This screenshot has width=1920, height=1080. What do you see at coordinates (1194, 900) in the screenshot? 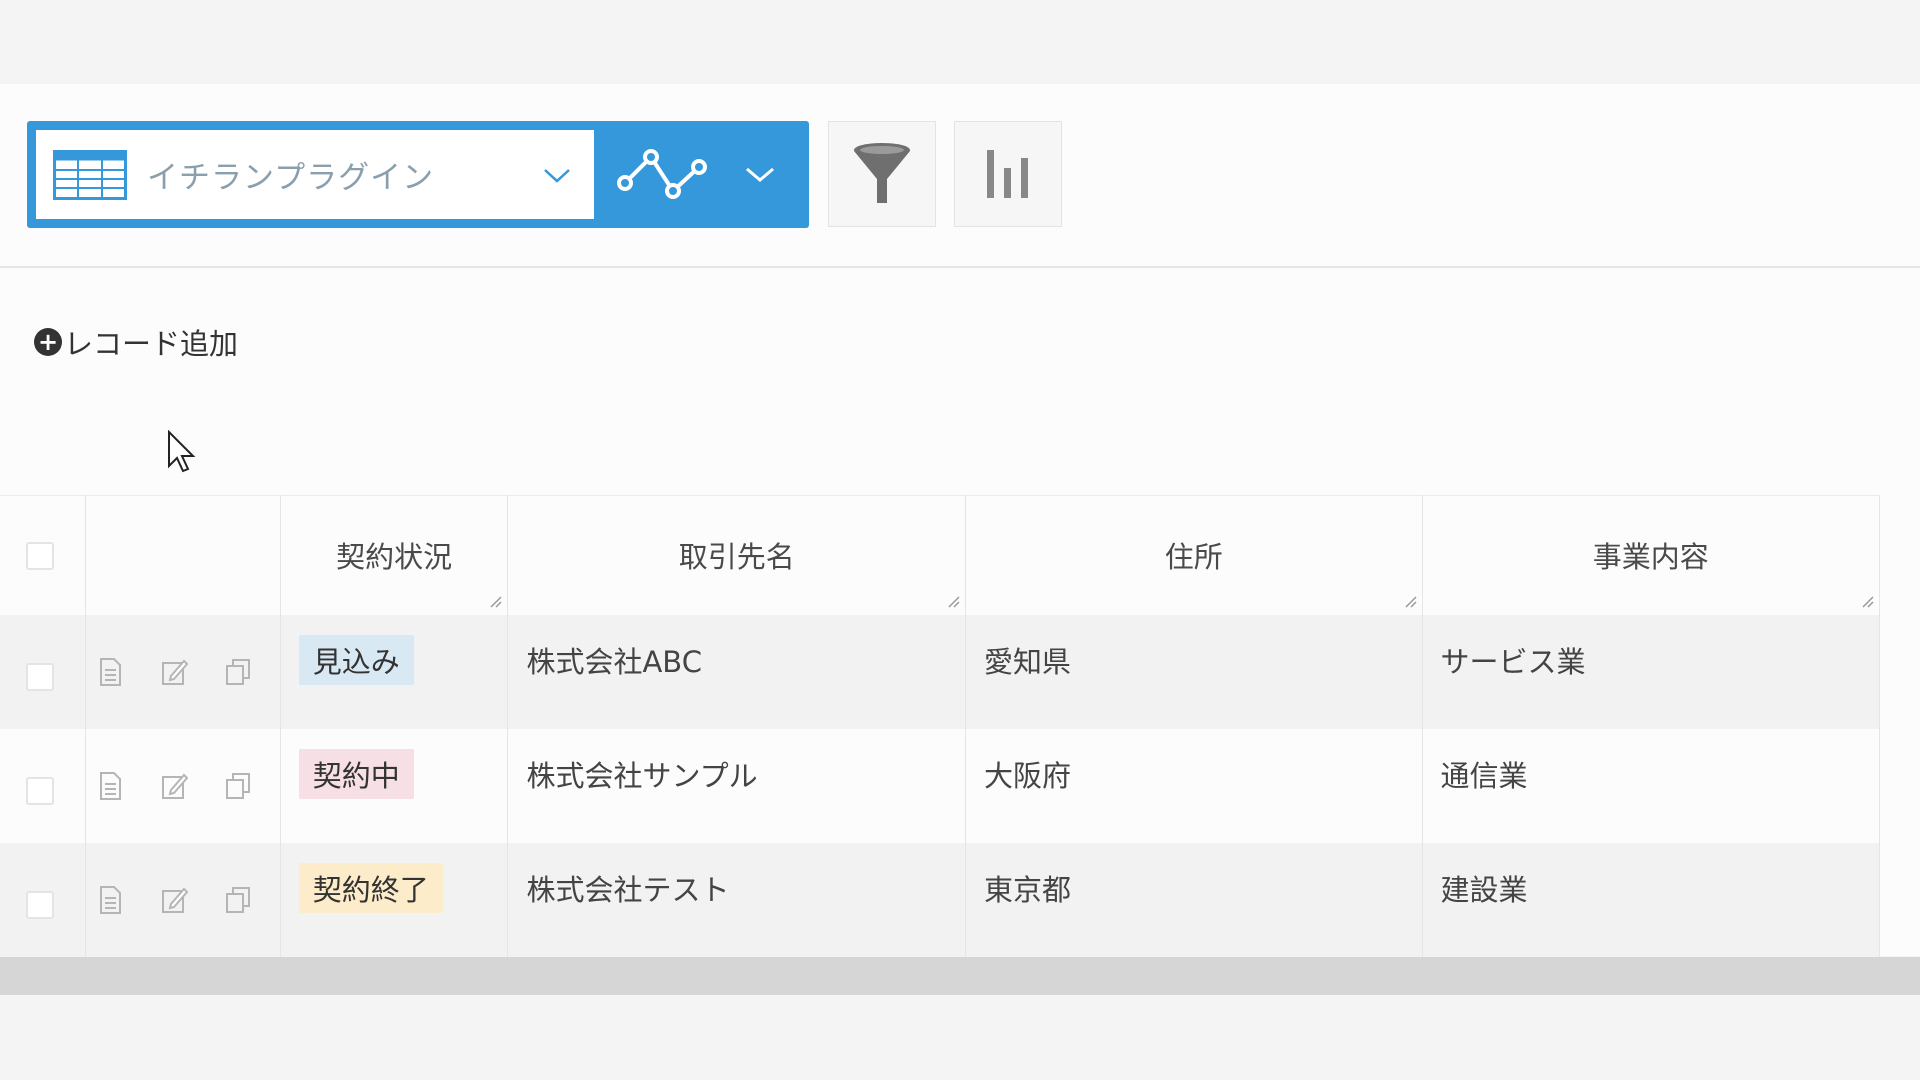
I see `address-cell: 東京都` at bounding box center [1194, 900].